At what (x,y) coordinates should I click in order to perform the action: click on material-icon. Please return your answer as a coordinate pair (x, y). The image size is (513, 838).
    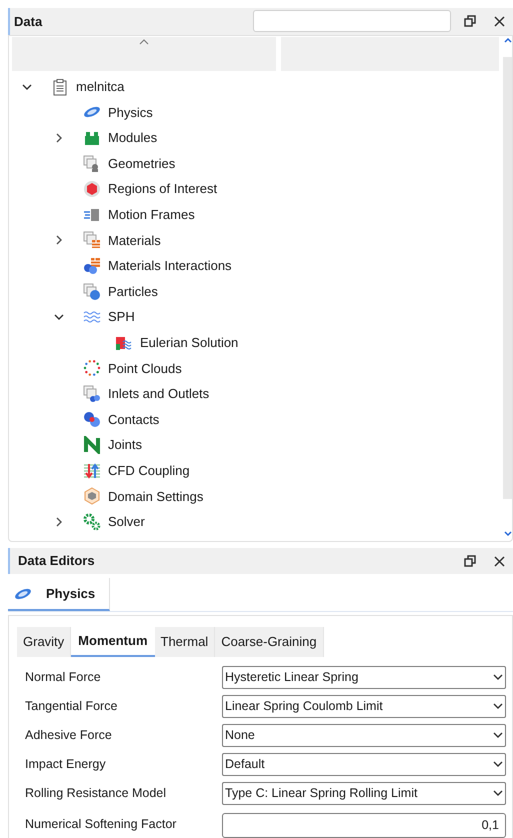
    Looking at the image, I should click on (92, 240).